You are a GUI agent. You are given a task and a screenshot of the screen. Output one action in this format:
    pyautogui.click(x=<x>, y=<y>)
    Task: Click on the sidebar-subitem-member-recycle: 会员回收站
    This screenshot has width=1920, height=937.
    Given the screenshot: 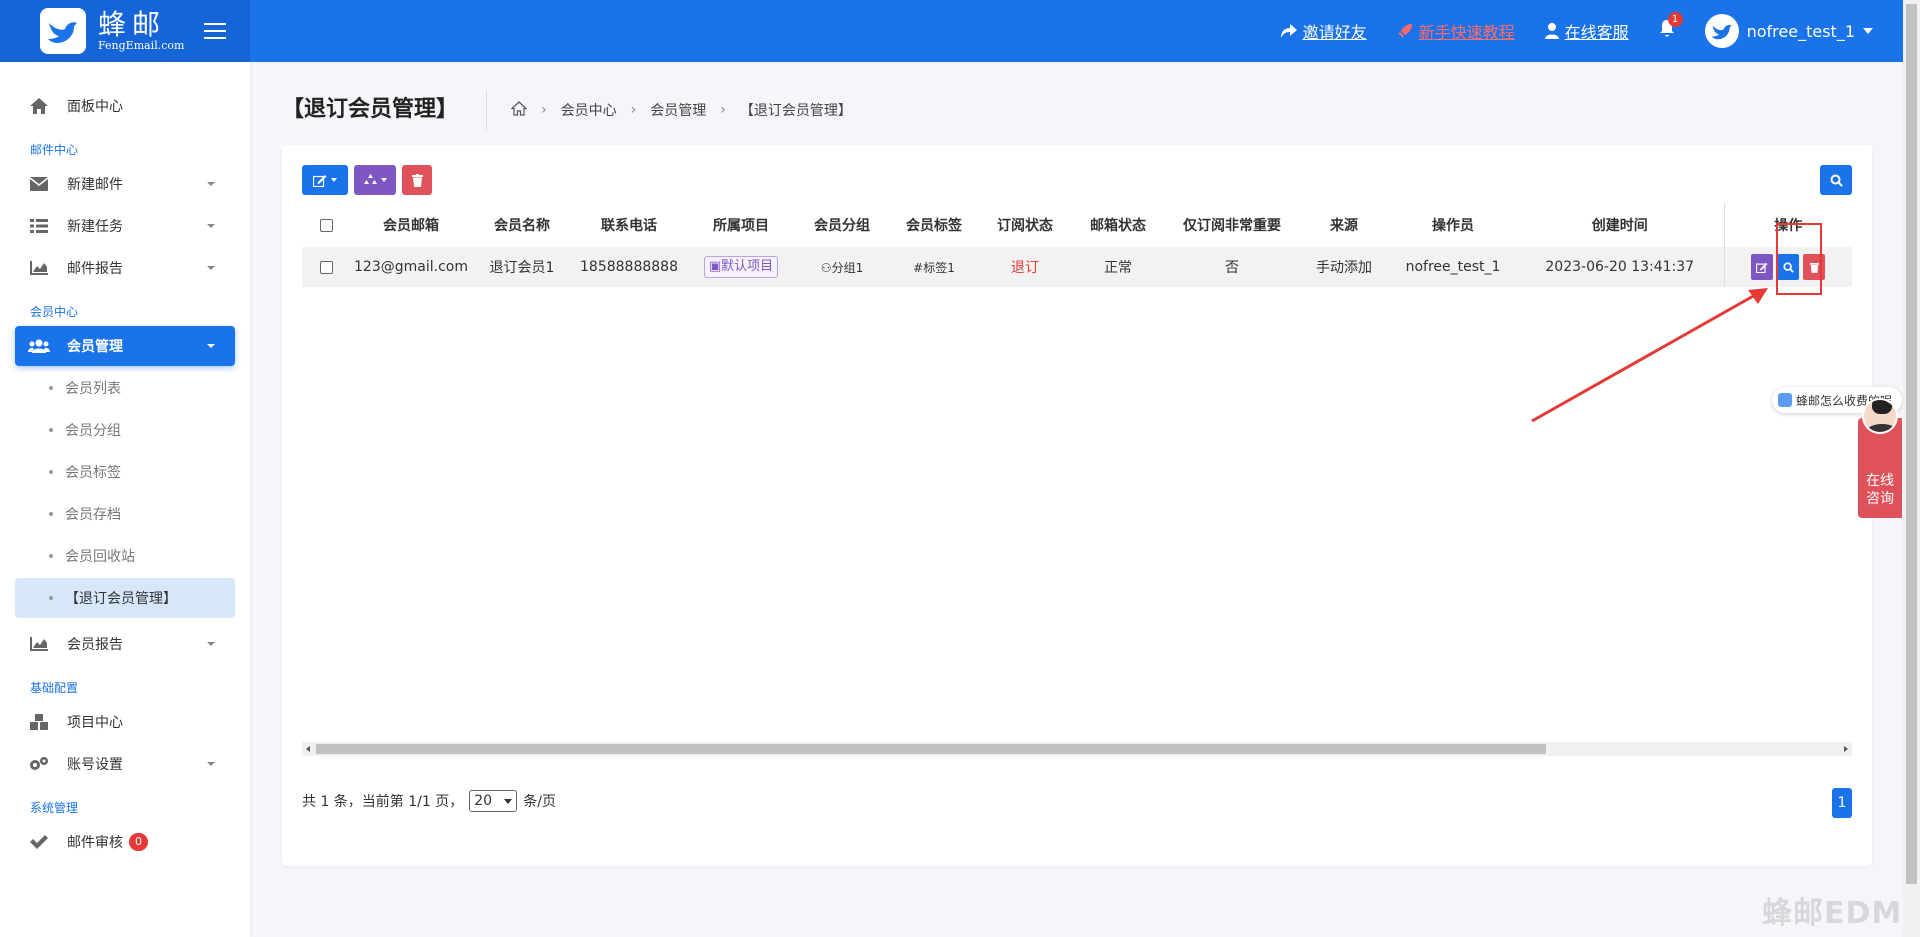 What is the action you would take?
    pyautogui.click(x=125, y=556)
    